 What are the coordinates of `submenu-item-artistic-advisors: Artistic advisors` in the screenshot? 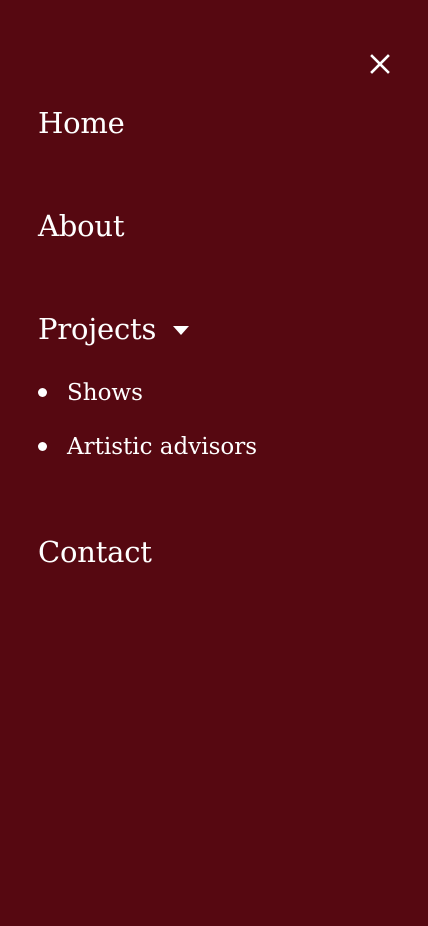 It's located at (147, 447).